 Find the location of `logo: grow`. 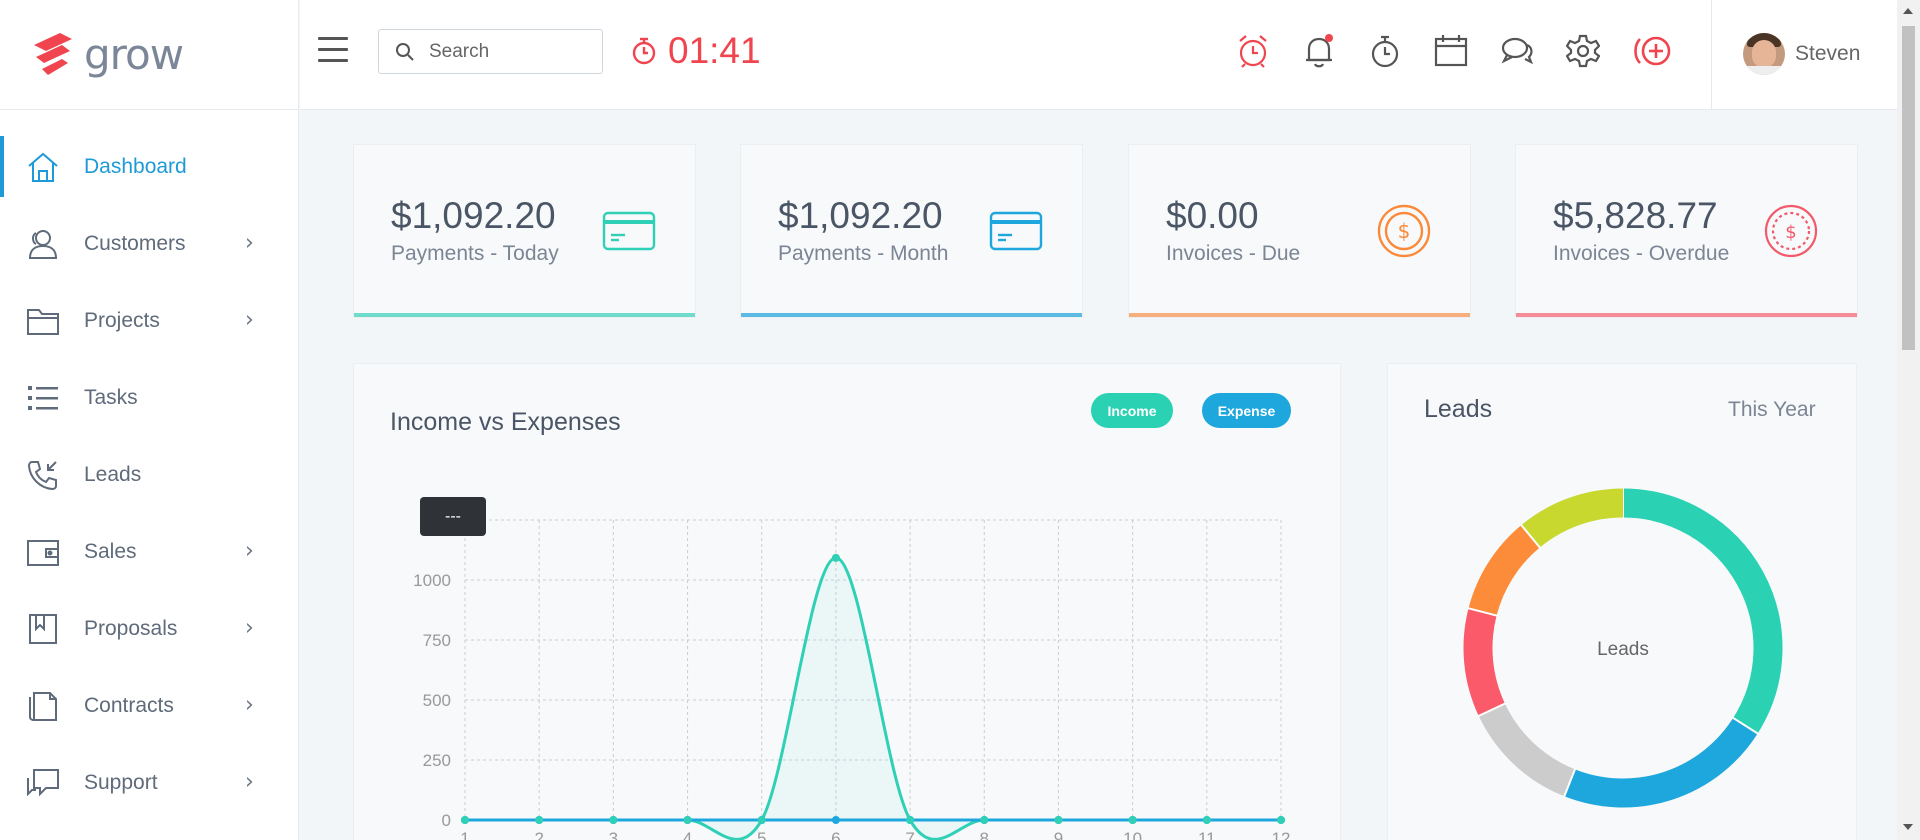

logo: grow is located at coordinates (149, 55).